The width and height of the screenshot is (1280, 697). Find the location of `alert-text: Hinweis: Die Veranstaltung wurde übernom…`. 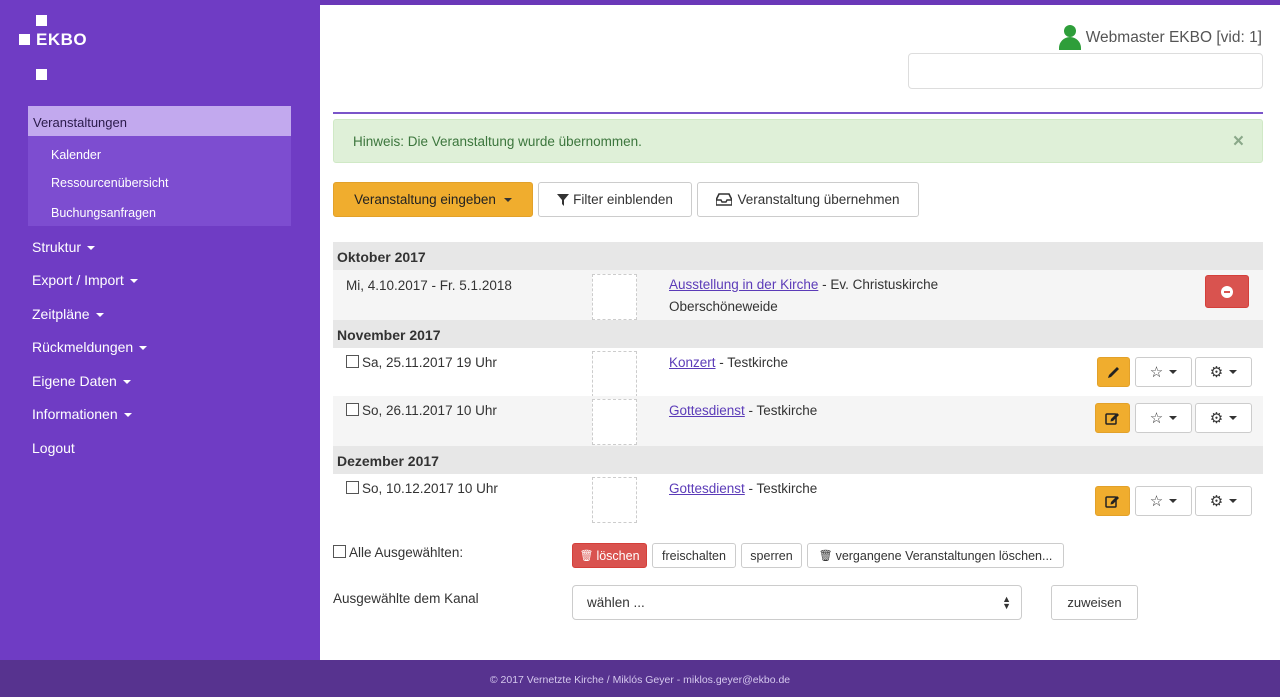

alert-text: Hinweis: Die Veranstaltung wurde übernom… is located at coordinates (497, 141).